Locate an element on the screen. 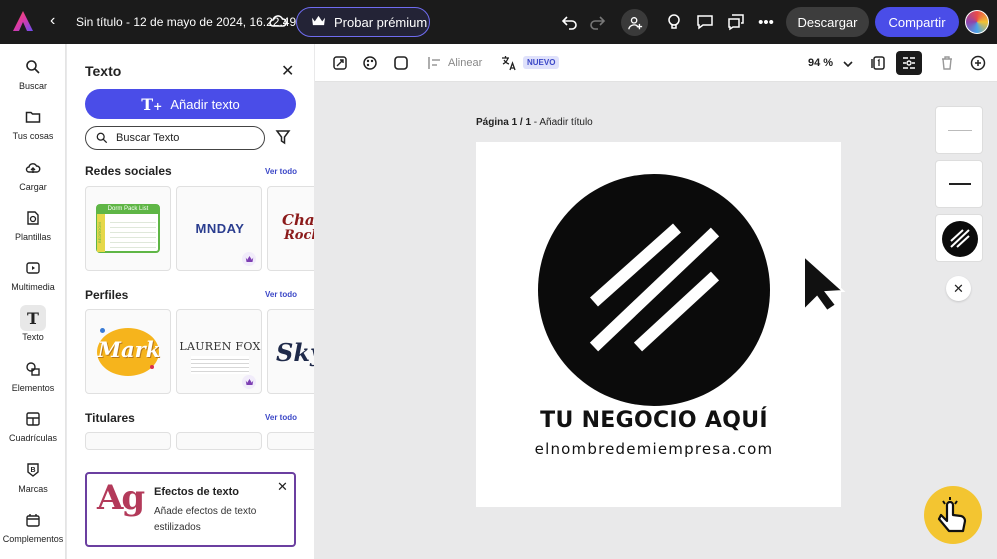 The image size is (997, 559). rail-item-grids: Cuadrículas is located at coordinates (33, 424).